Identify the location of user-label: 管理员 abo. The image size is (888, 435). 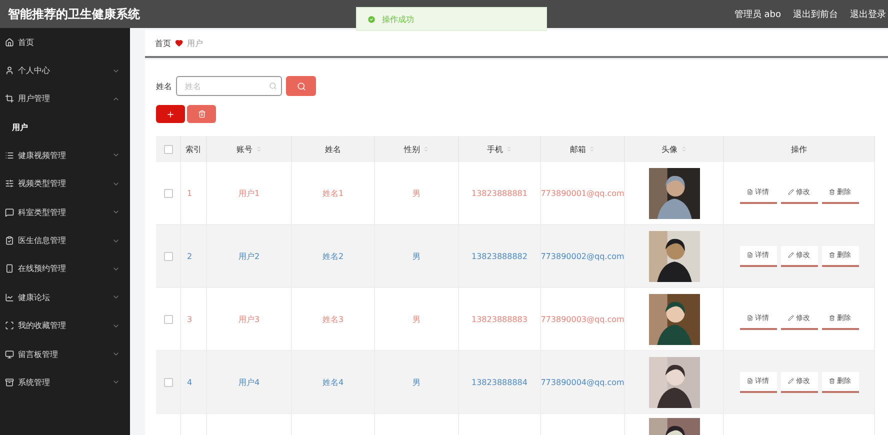
(757, 14).